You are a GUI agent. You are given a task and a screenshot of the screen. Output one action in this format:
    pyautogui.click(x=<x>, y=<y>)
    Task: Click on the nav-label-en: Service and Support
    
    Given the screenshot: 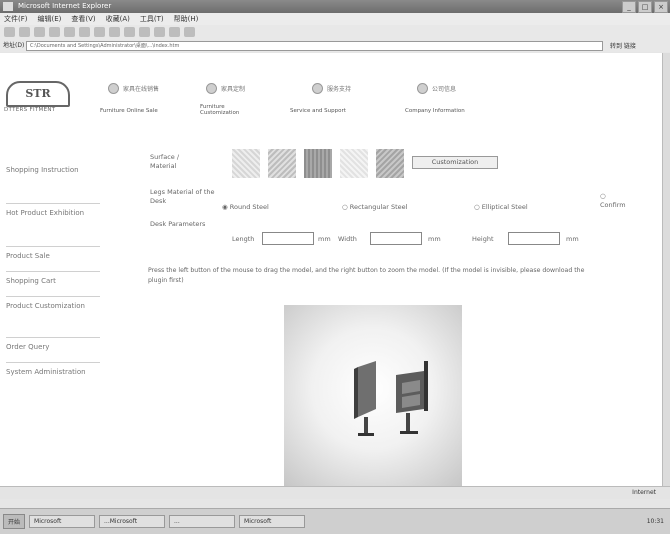 What is the action you would take?
    pyautogui.click(x=318, y=111)
    